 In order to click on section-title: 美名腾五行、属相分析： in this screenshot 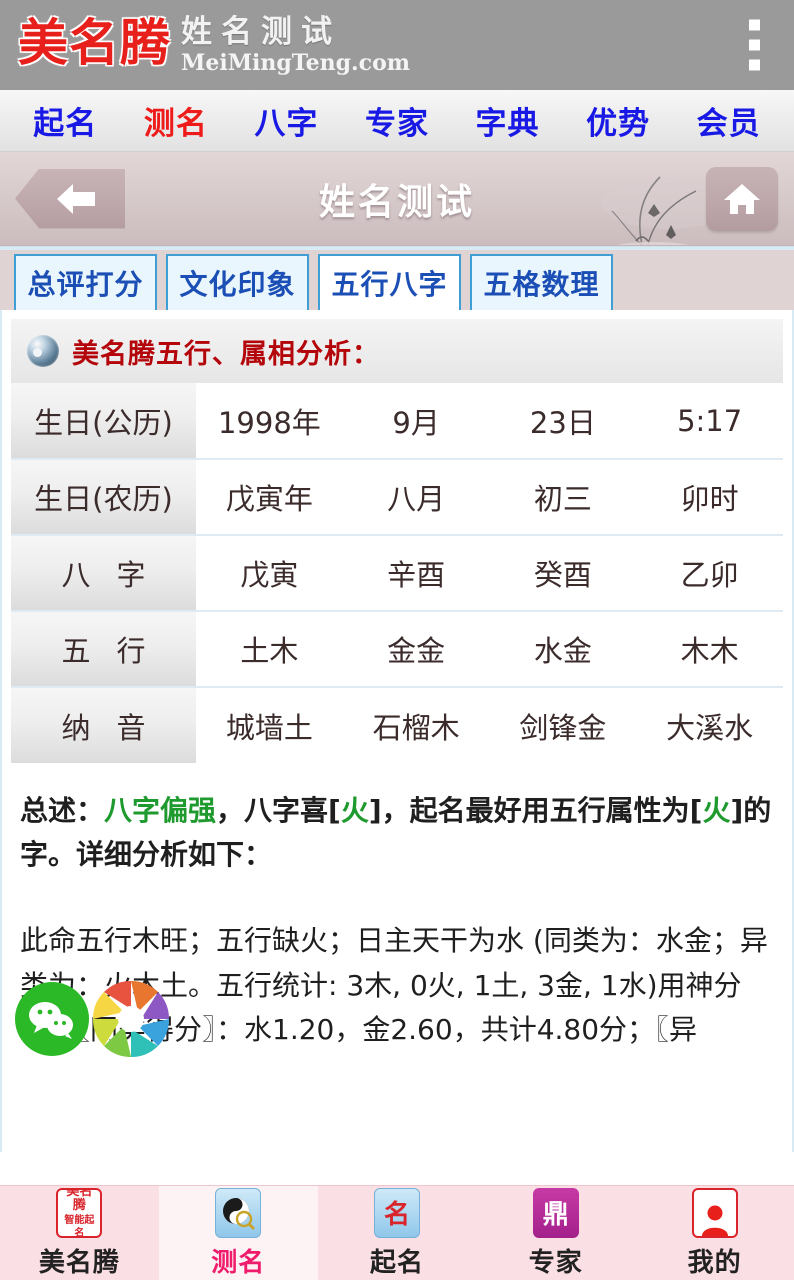, I will do `click(226, 354)`.